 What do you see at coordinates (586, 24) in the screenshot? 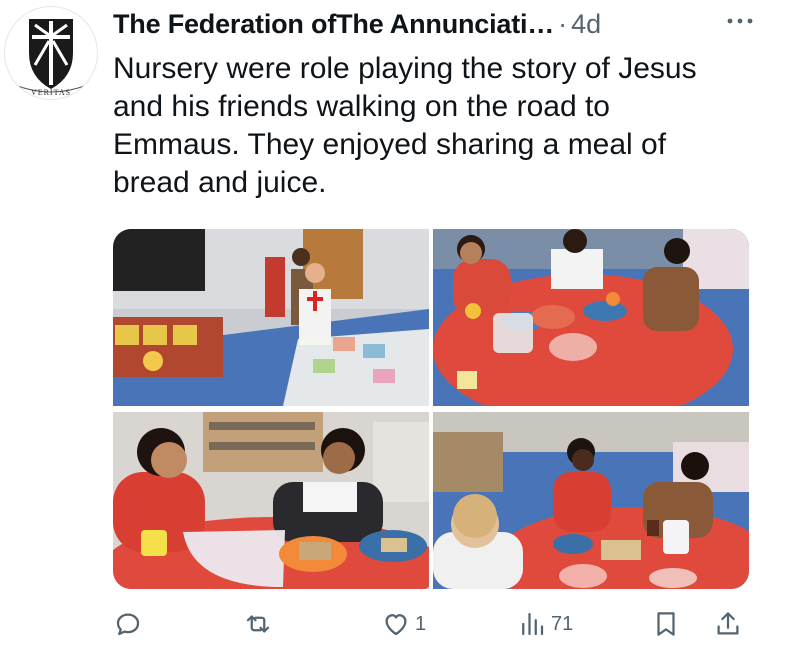
I see `post-time: 4d` at bounding box center [586, 24].